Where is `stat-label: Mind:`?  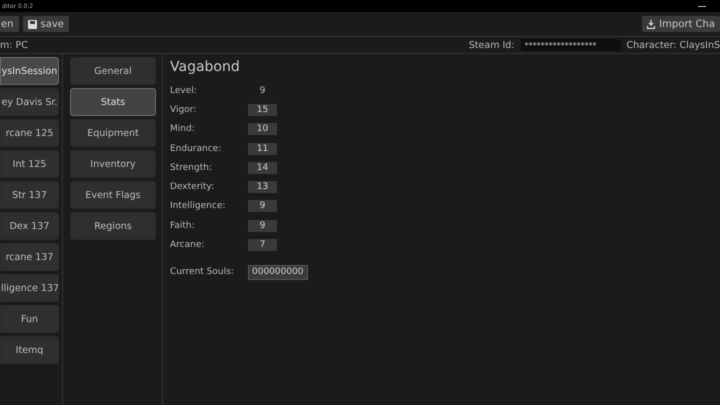
stat-label: Mind: is located at coordinates (183, 129).